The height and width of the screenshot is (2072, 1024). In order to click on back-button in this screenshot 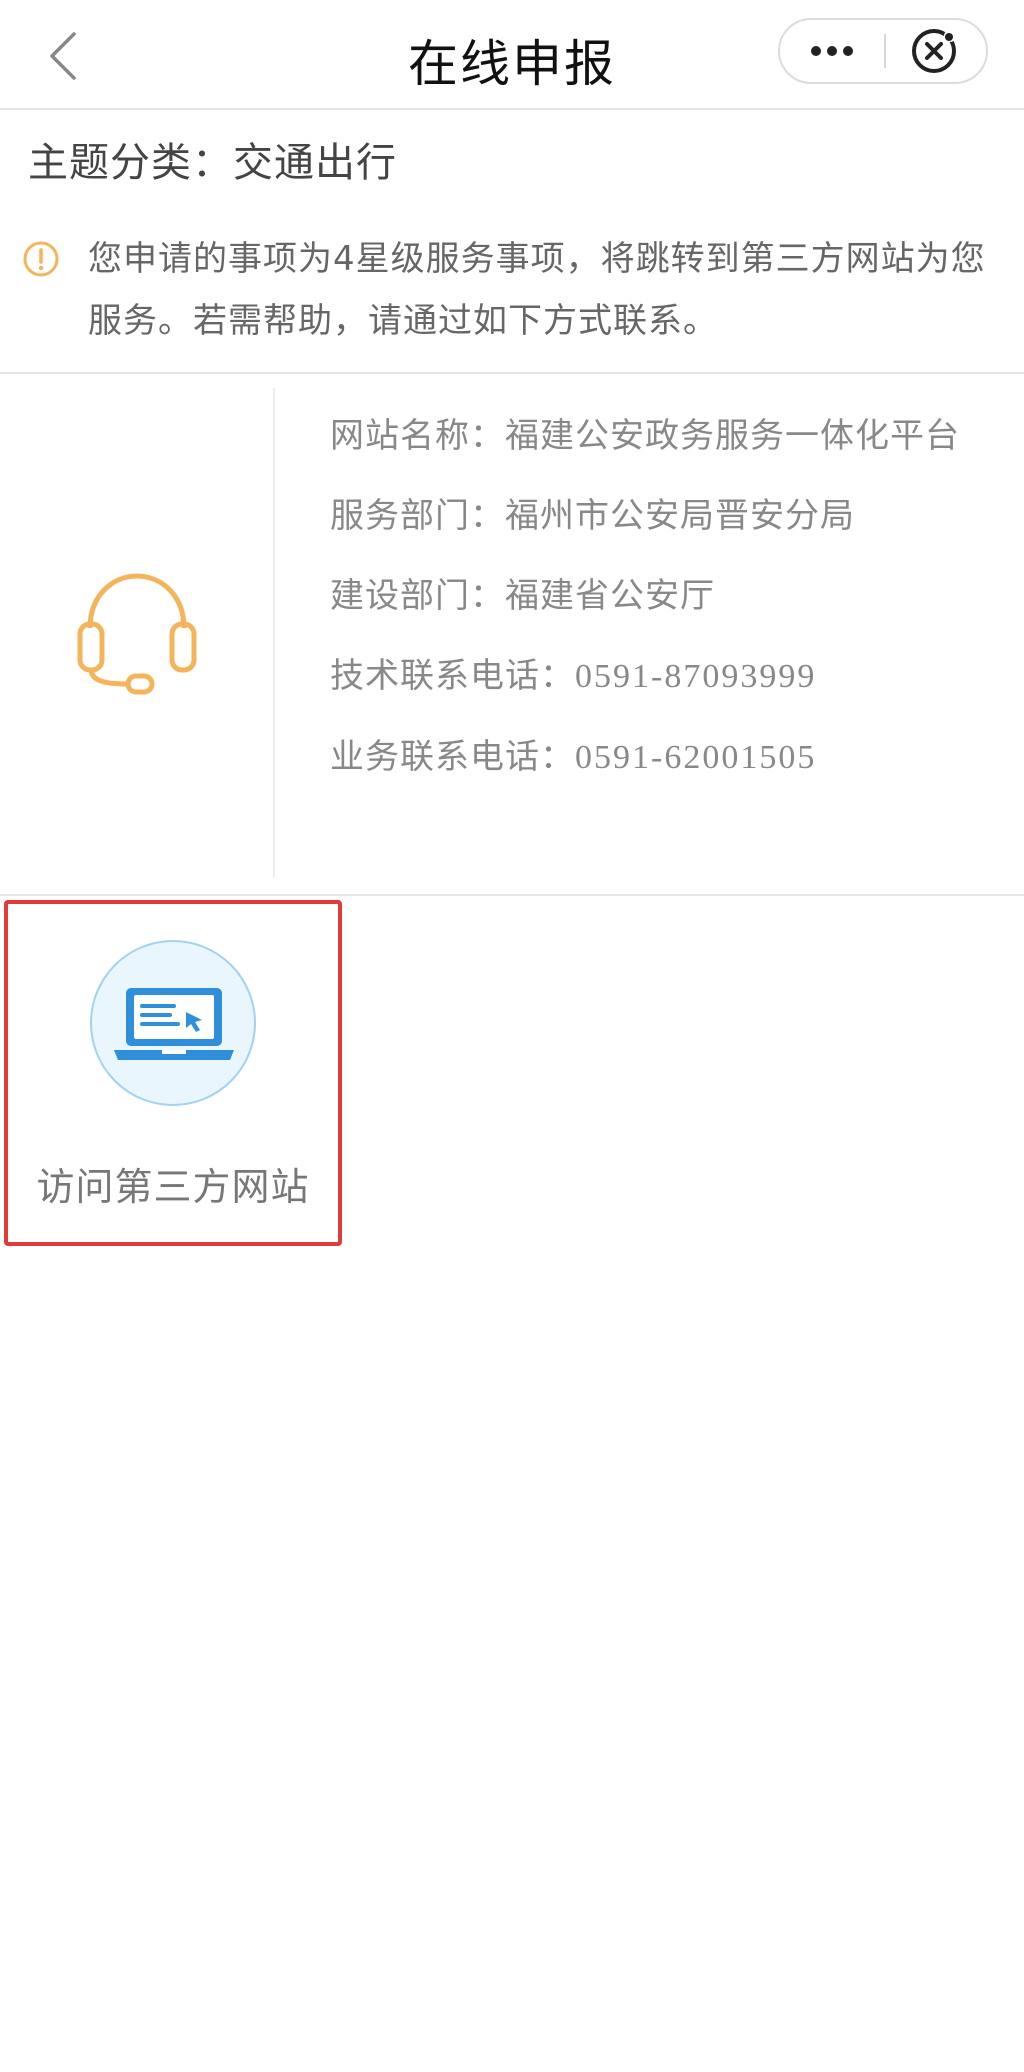, I will do `click(65, 56)`.